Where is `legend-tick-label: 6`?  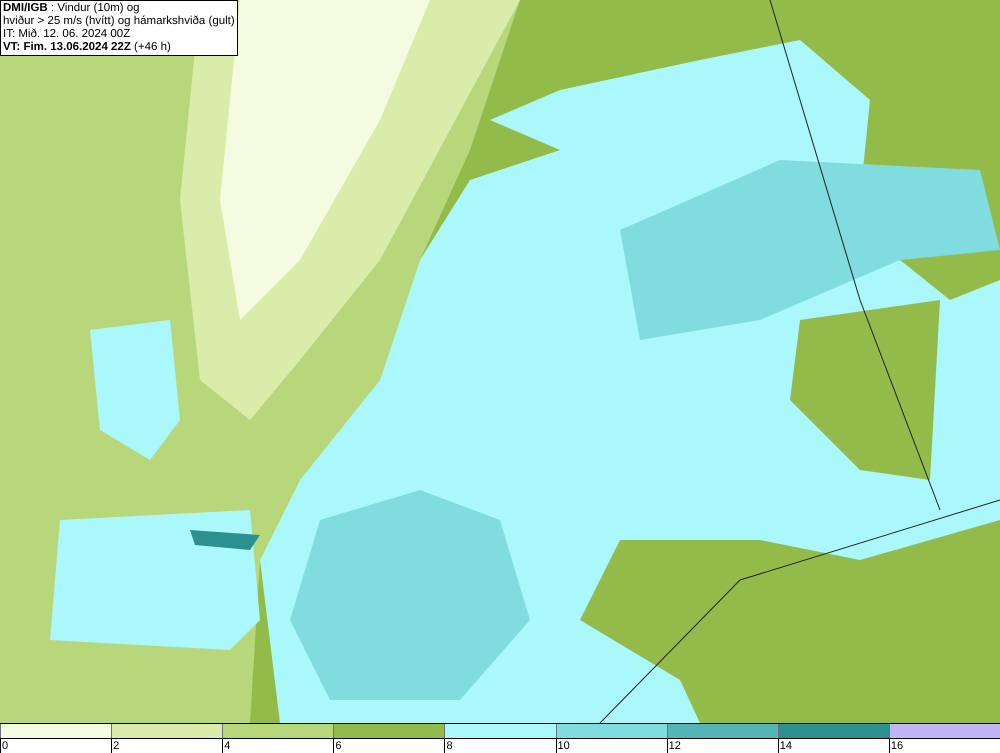
legend-tick-label: 6 is located at coordinates (338, 746).